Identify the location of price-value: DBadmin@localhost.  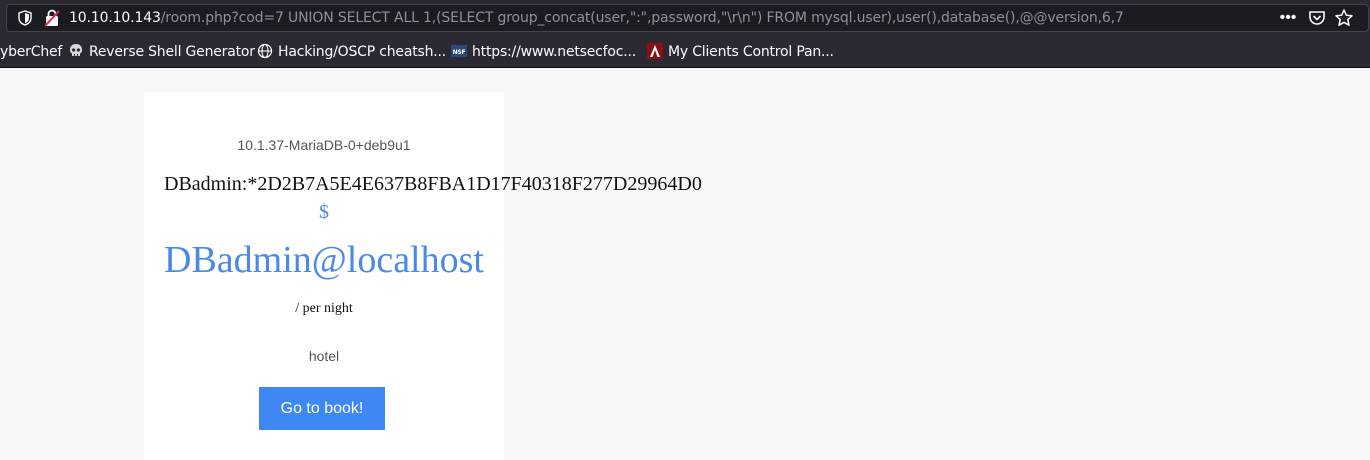
(324, 260).